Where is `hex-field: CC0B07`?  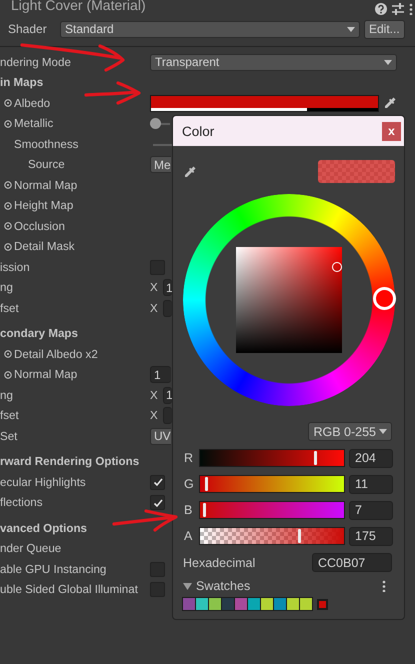
hex-field: CC0B07 is located at coordinates (352, 562).